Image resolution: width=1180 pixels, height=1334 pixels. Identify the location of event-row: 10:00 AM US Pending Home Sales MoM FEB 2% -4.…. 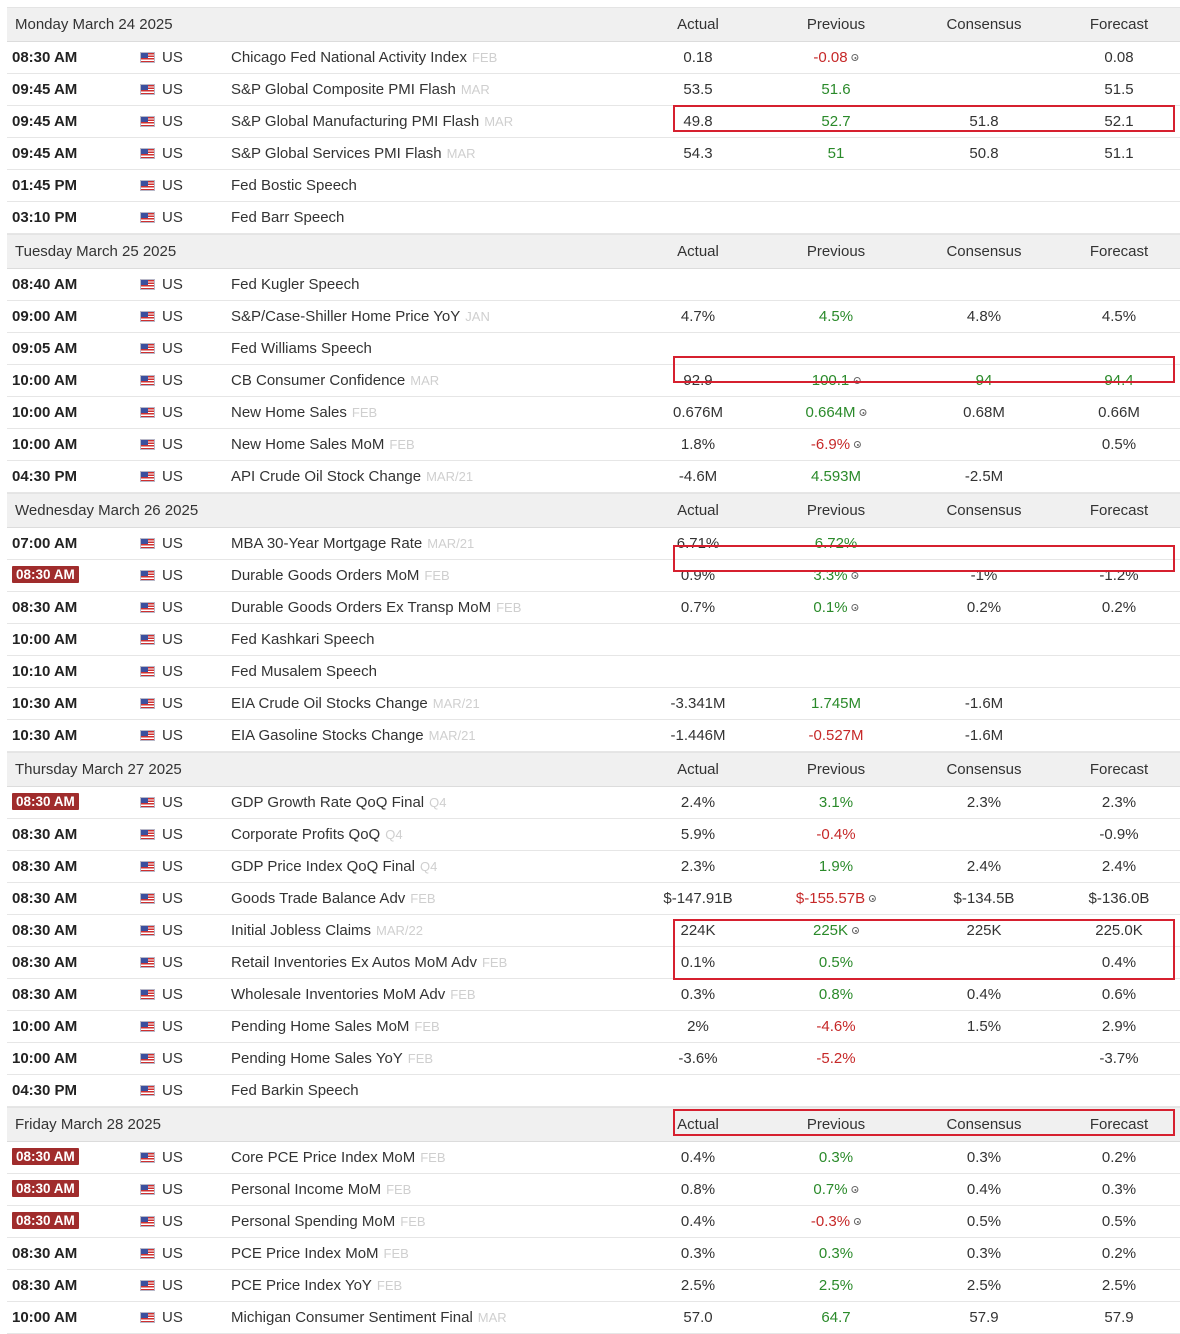
(593, 1027).